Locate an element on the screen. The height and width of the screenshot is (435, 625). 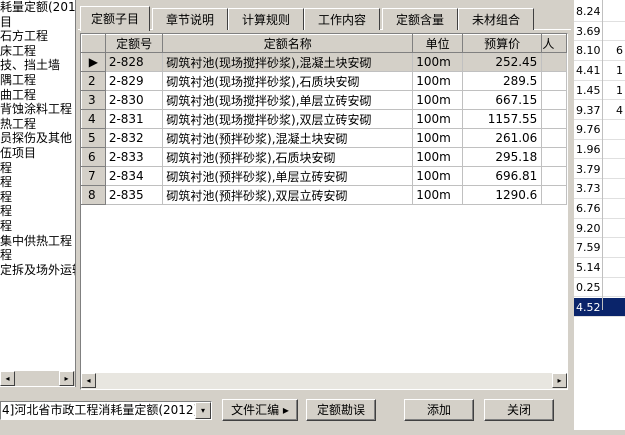
cell-code: 2-830 is located at coordinates (134, 100).